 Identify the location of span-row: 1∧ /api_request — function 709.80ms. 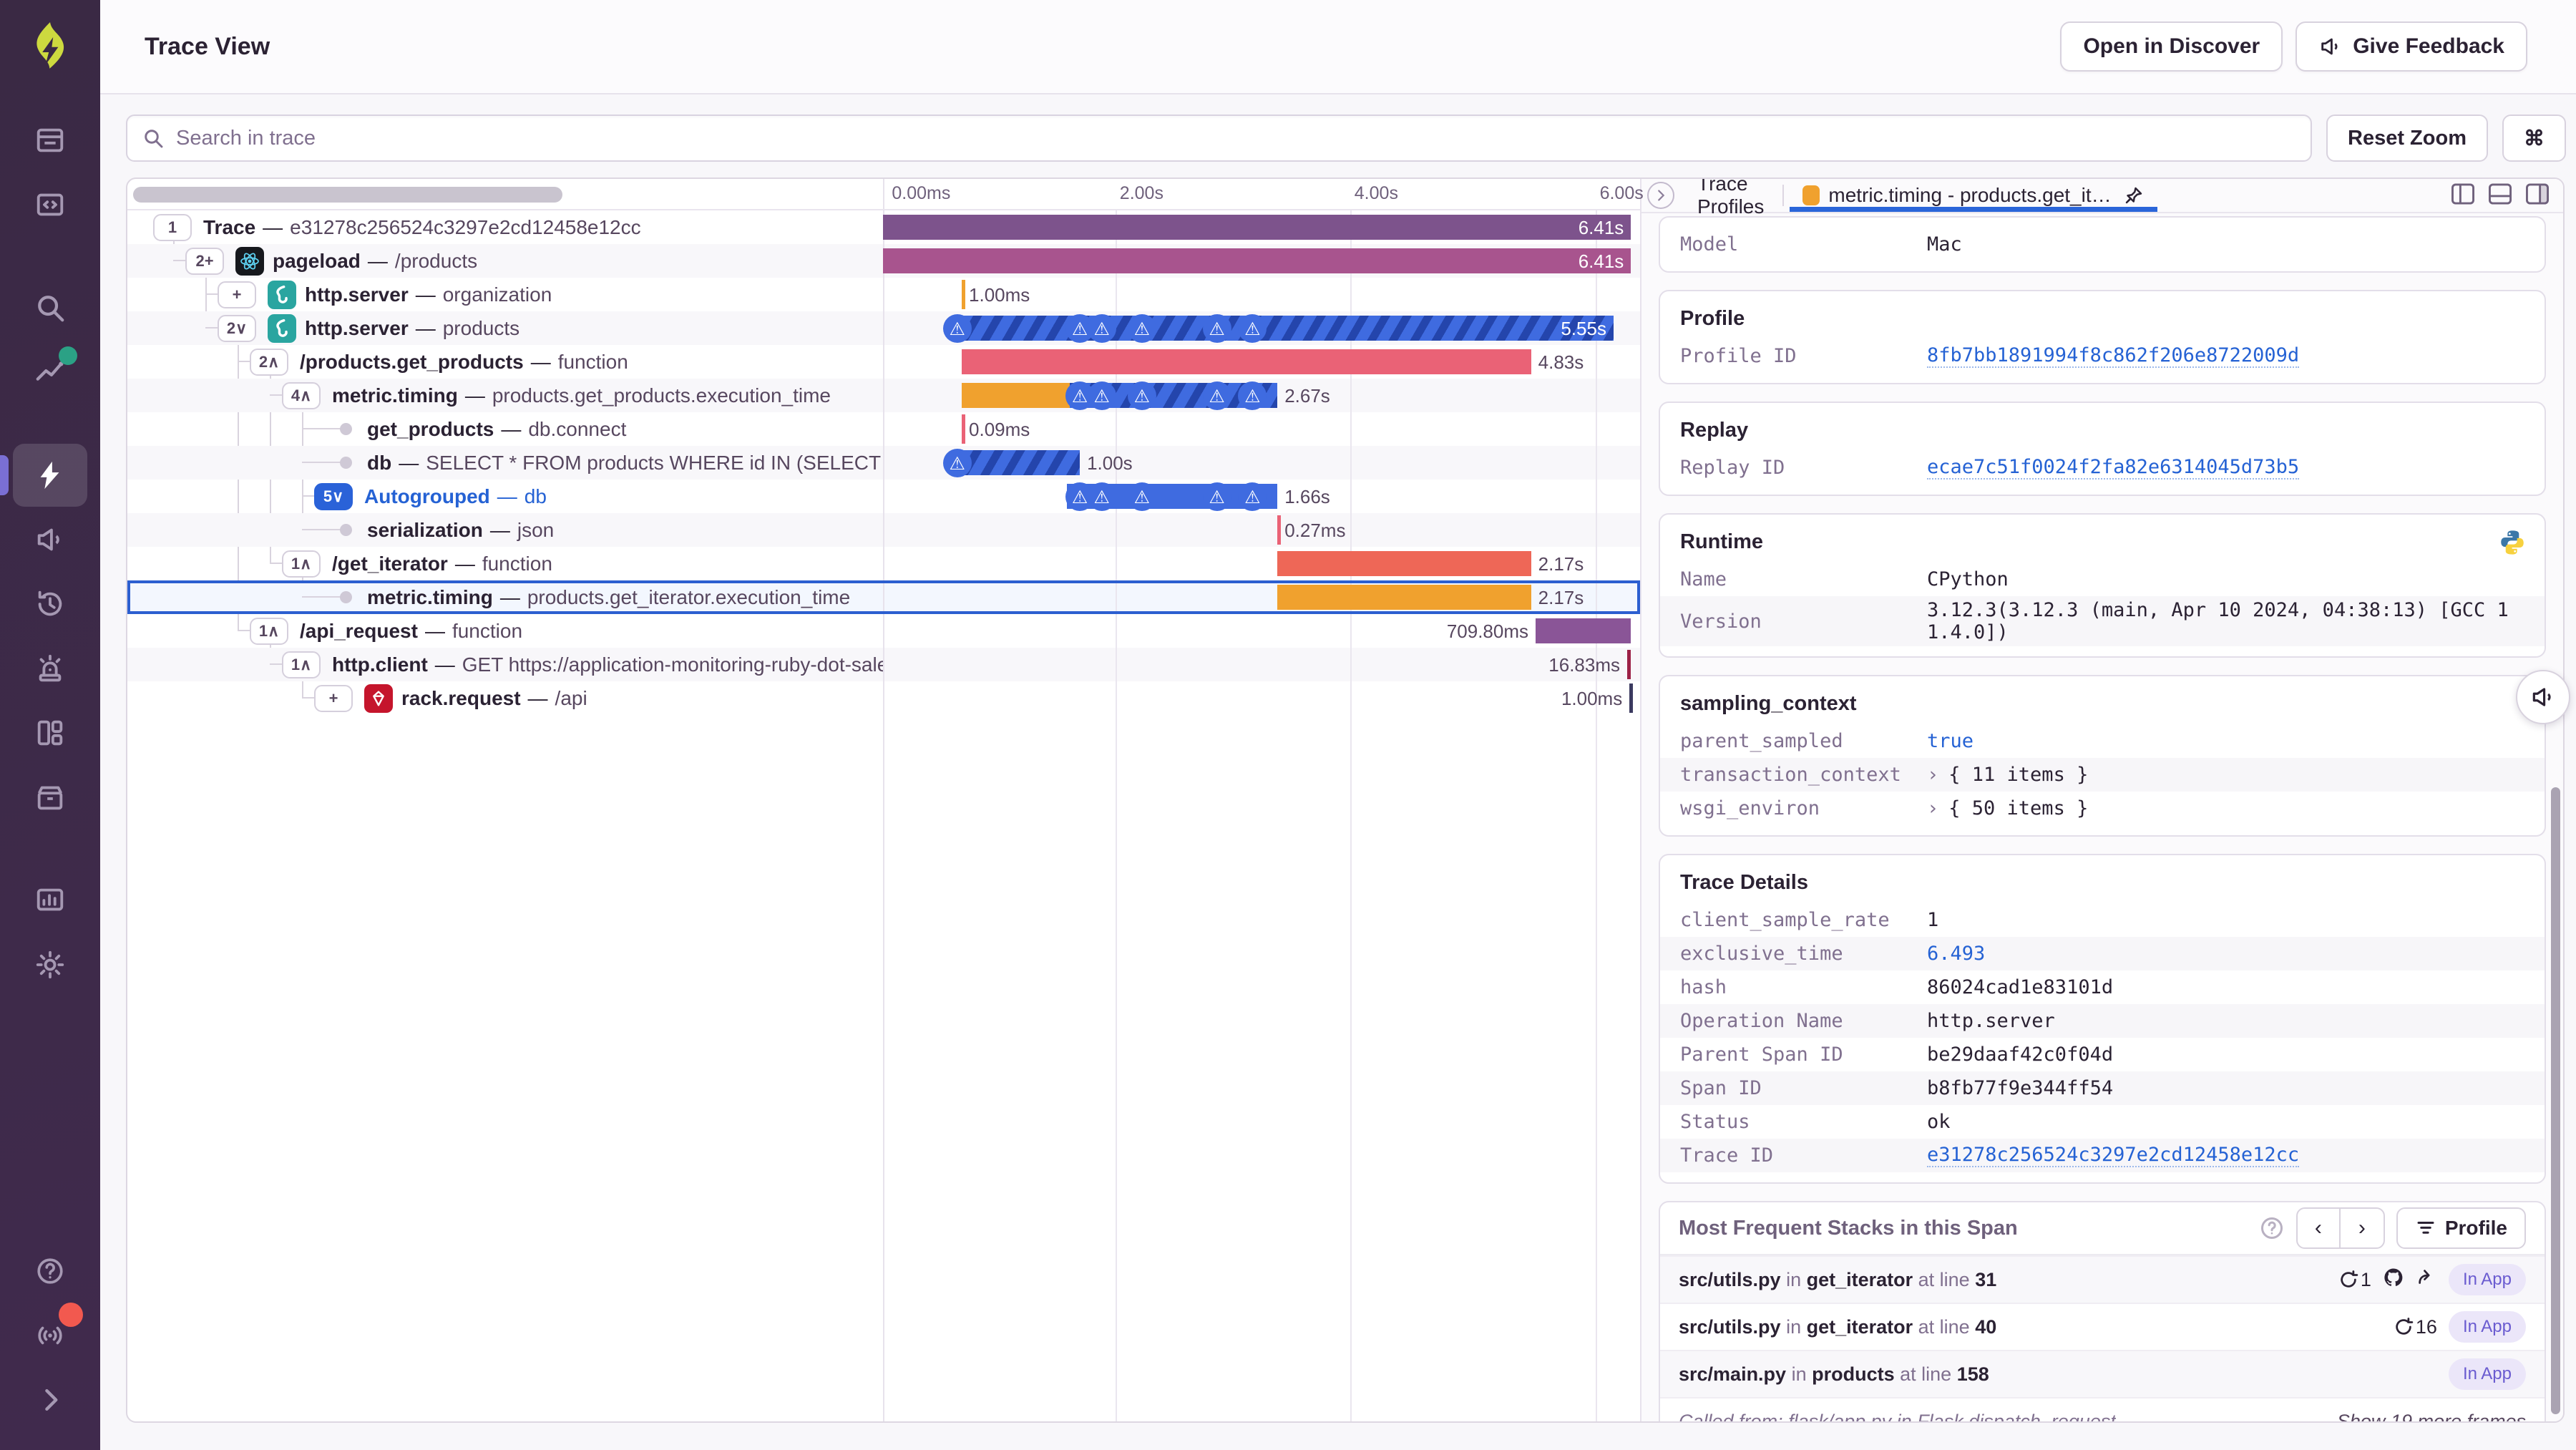
(883, 631).